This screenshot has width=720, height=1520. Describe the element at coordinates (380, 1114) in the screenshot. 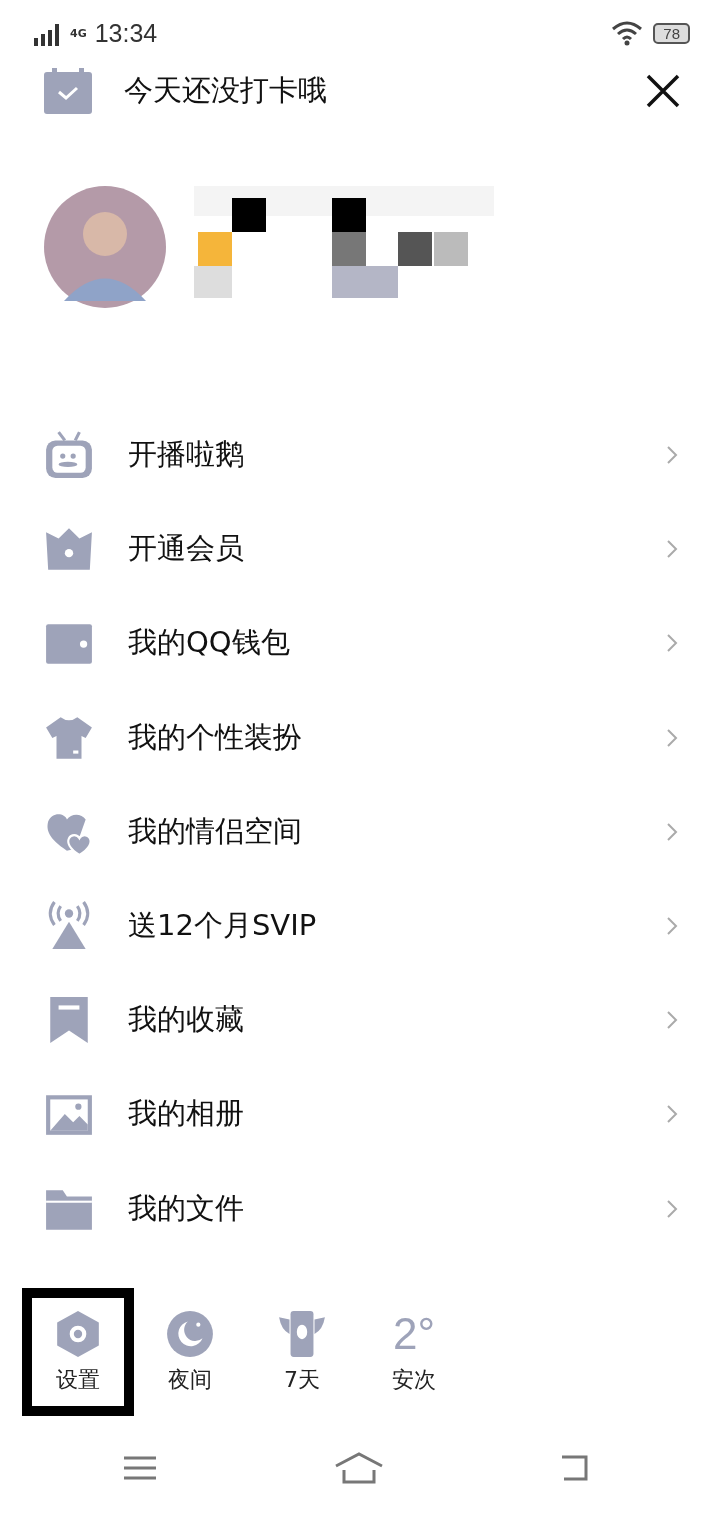

I see `menu-item: 我的相册` at that location.